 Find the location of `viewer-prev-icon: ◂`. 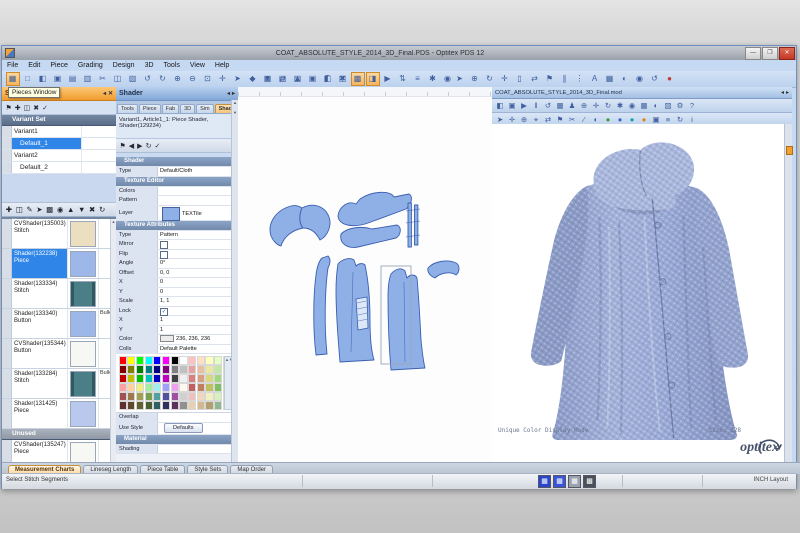

viewer-prev-icon: ◂ is located at coordinates (782, 92).